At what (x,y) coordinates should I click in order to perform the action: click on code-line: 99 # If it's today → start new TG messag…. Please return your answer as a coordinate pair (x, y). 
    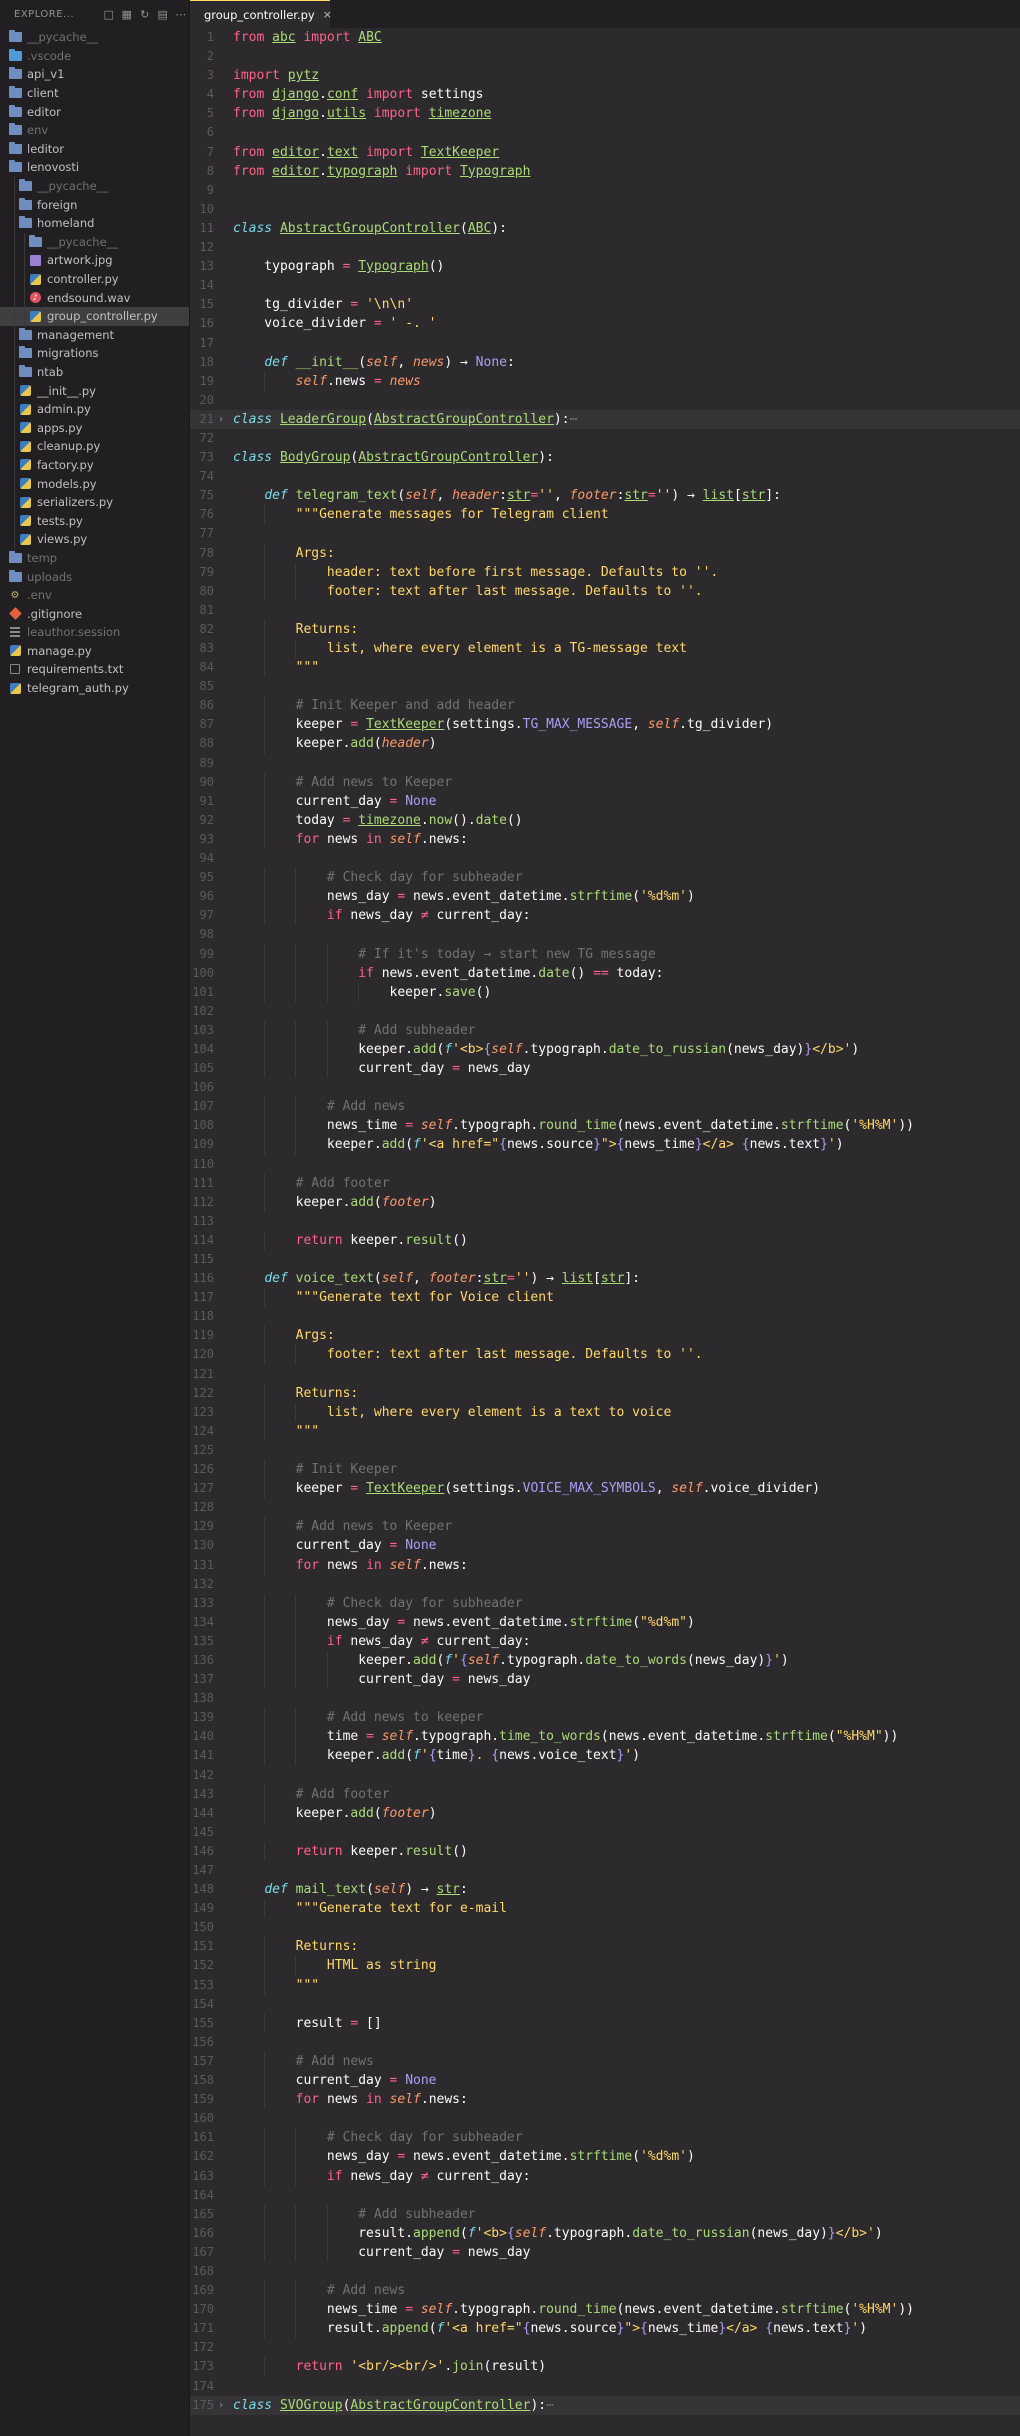
    Looking at the image, I should click on (605, 954).